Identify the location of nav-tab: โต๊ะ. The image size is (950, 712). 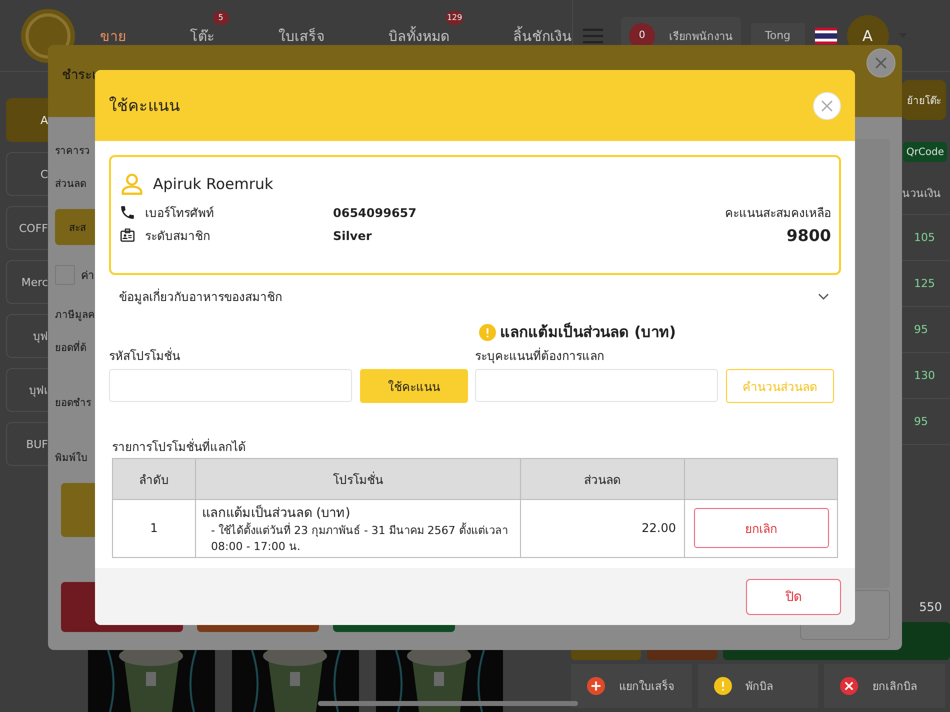
(202, 35).